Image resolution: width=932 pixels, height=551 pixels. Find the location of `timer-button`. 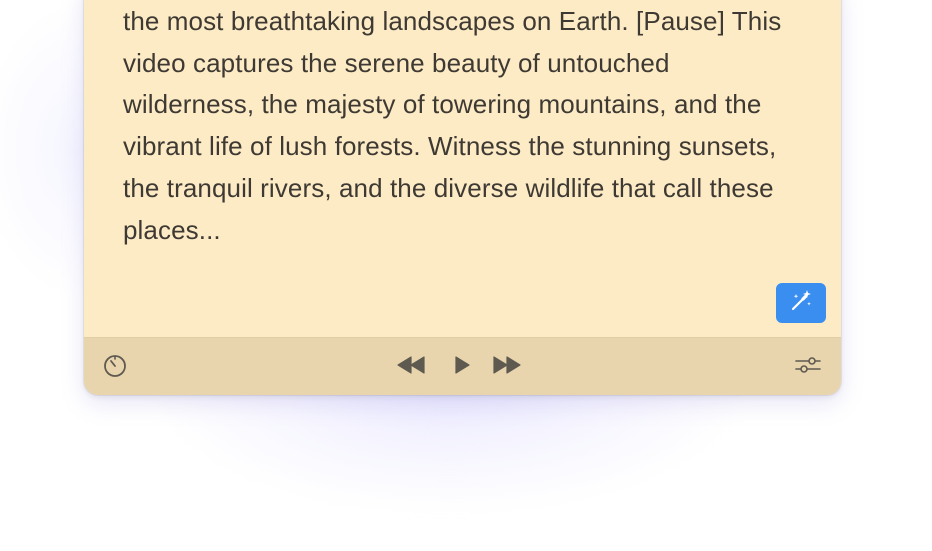

timer-button is located at coordinates (115, 368).